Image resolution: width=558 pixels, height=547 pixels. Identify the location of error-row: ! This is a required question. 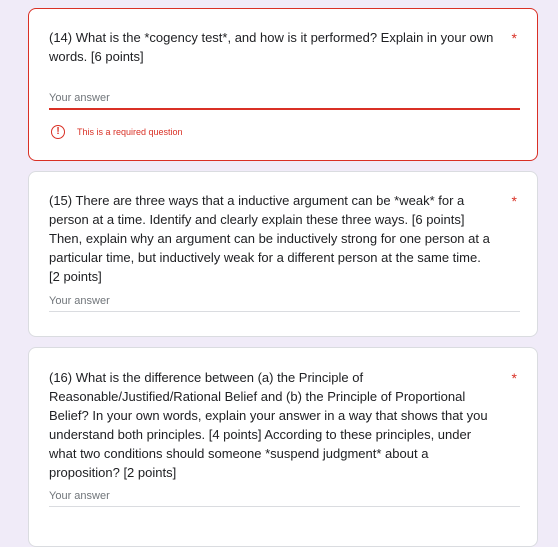
(117, 132).